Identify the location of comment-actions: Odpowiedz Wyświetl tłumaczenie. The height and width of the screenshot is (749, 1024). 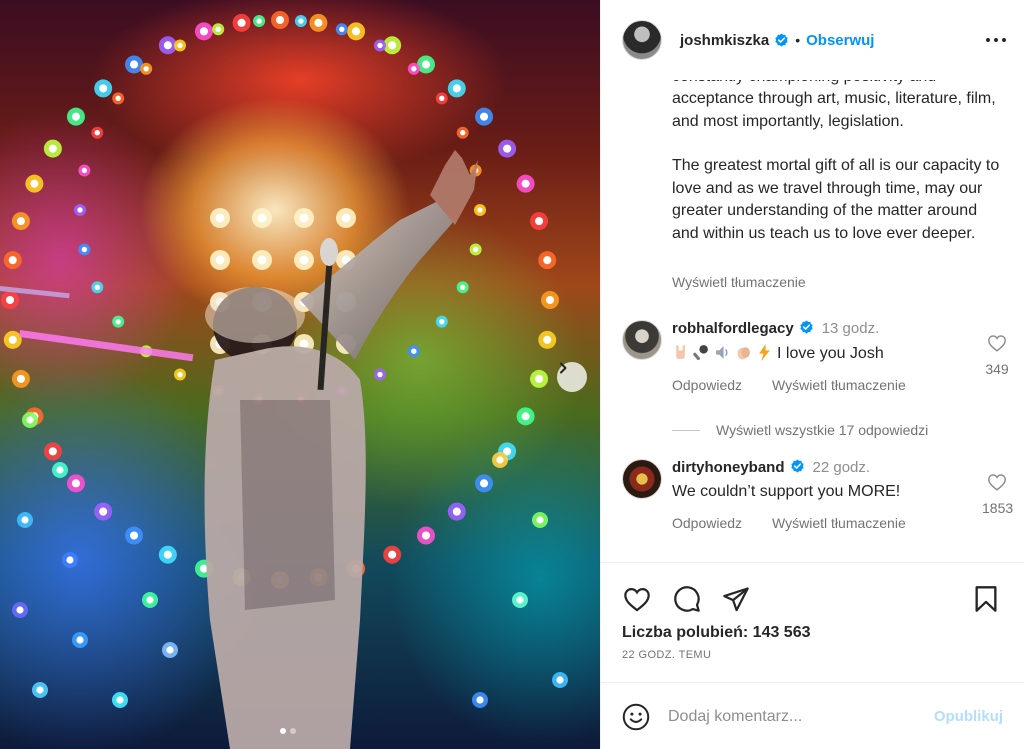
(822, 385).